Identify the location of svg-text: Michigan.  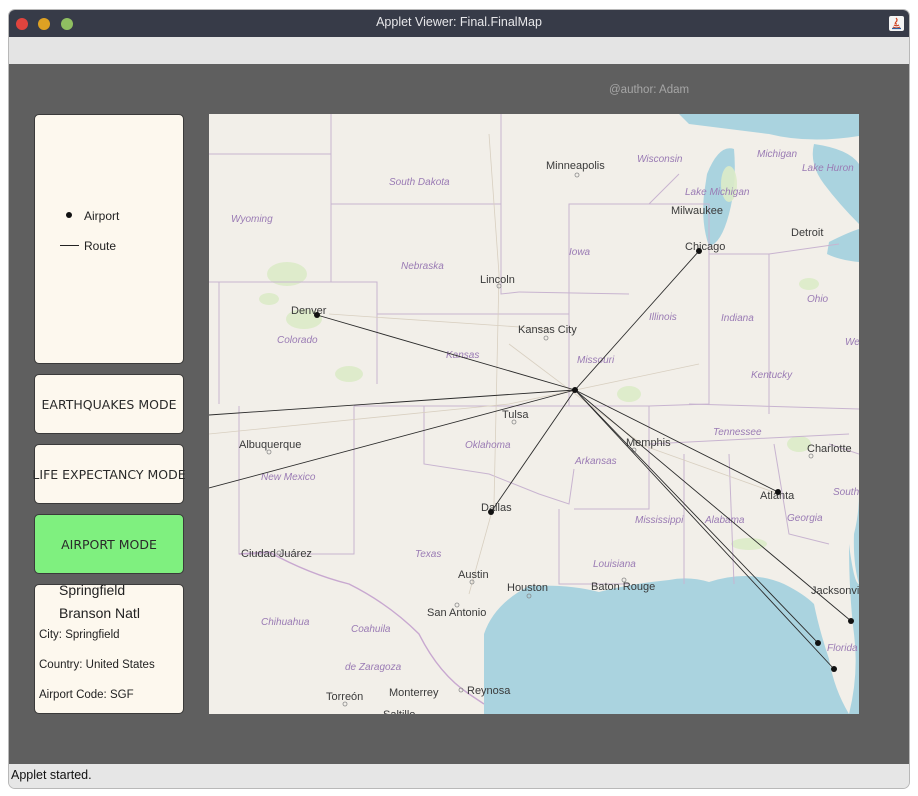
(777, 154).